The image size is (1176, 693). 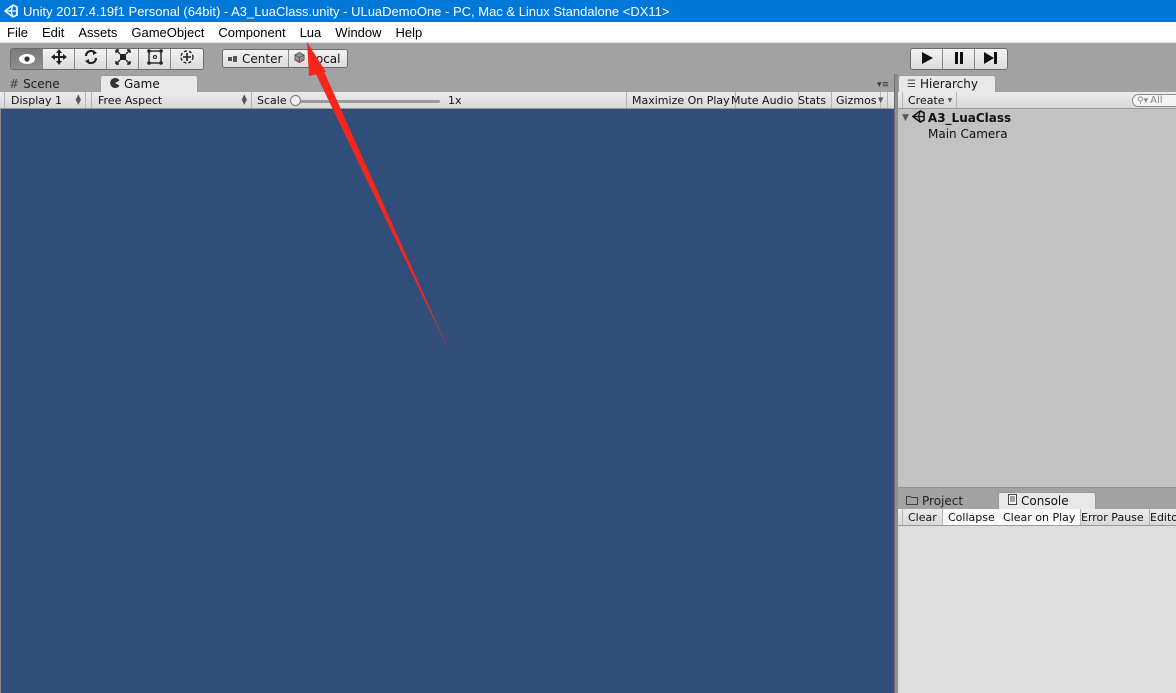 I want to click on hierarchy-tree: ▼ A3_LuaClass Main Camera, so click(x=1037, y=298).